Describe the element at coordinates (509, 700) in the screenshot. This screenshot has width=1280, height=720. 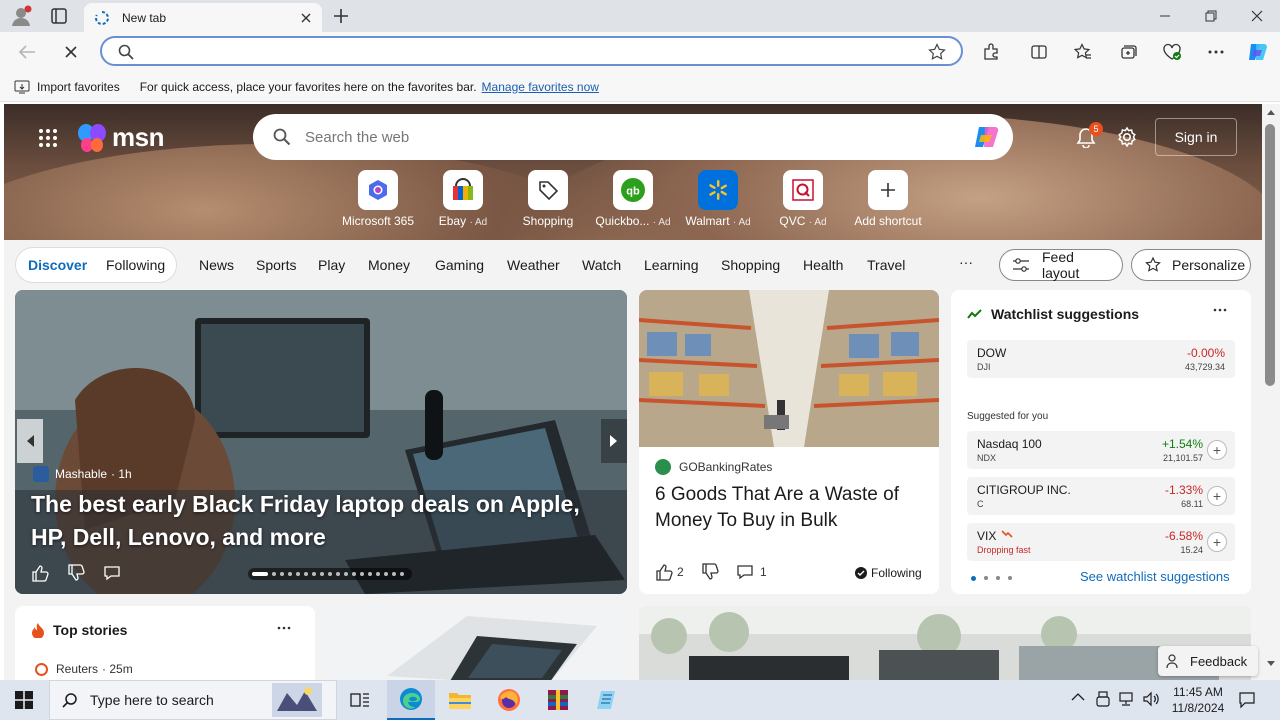
I see `taskbar-app-firefox` at that location.